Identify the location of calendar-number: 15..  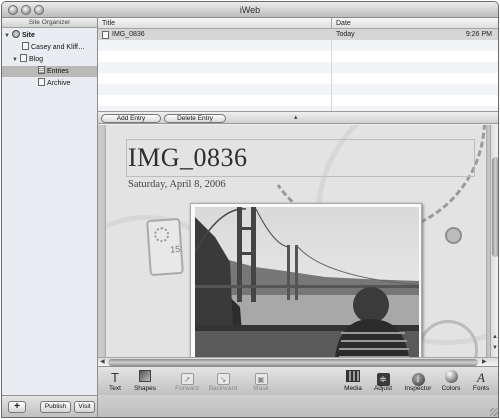
(176, 249).